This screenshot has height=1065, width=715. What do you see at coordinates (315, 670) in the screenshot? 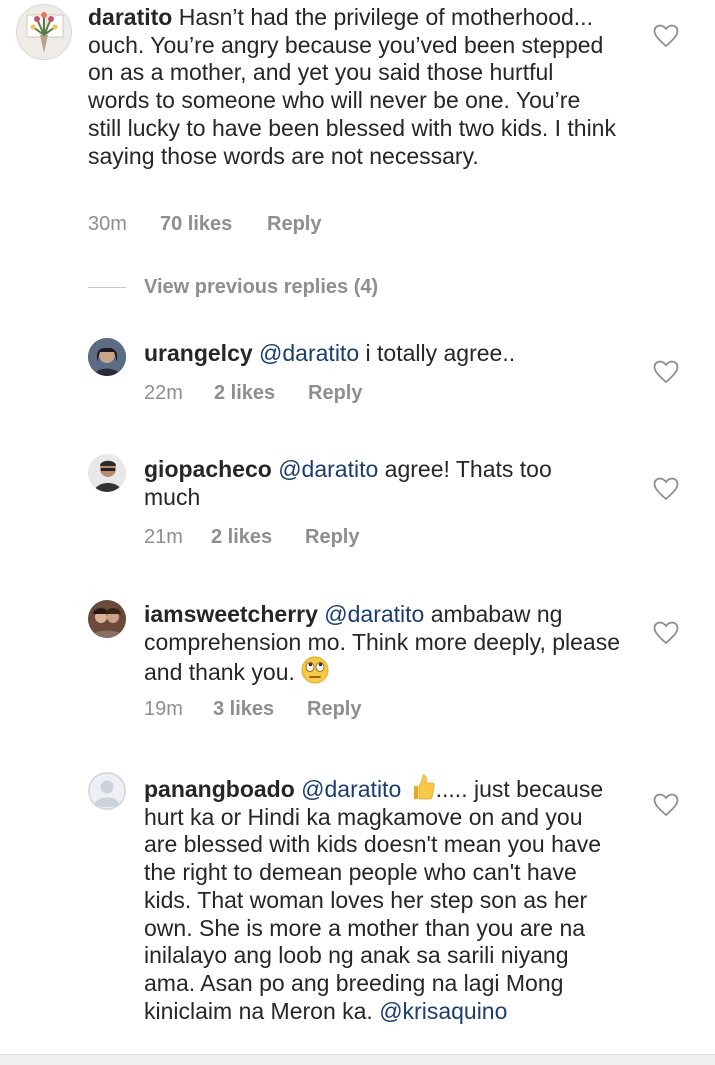
I see `eye-roll-emoji` at bounding box center [315, 670].